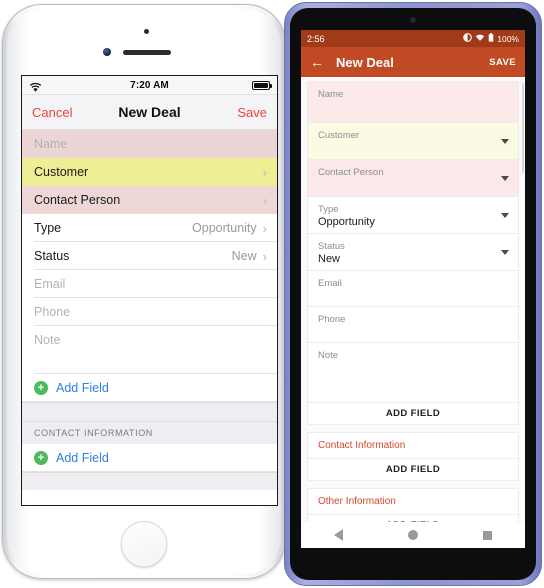  I want to click on field-email: Email, so click(413, 289).